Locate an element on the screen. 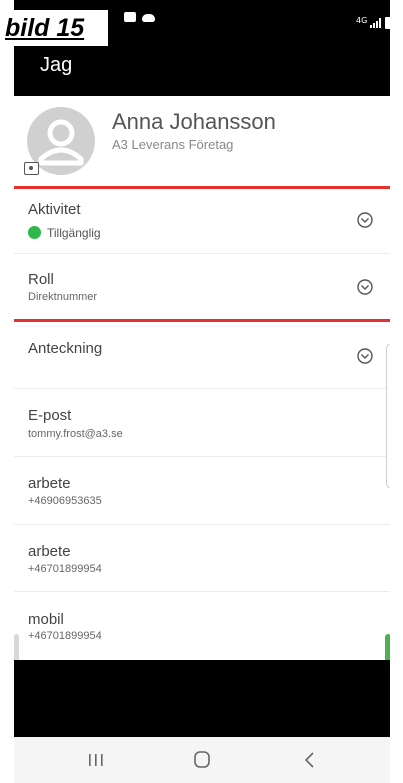  mobil-phone: +46701899954 is located at coordinates (65, 636).